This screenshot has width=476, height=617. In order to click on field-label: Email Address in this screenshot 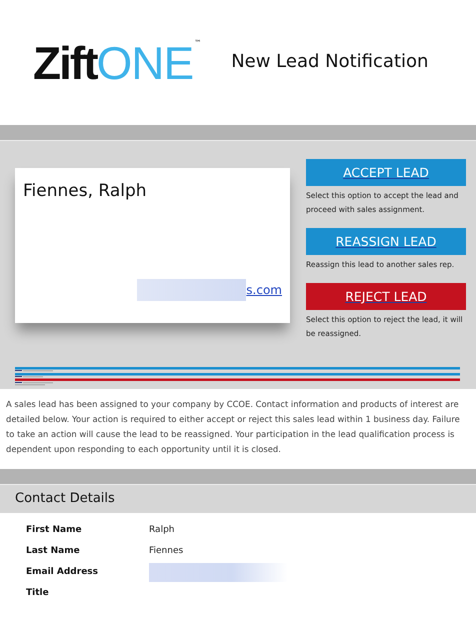, I will do `click(63, 572)`.